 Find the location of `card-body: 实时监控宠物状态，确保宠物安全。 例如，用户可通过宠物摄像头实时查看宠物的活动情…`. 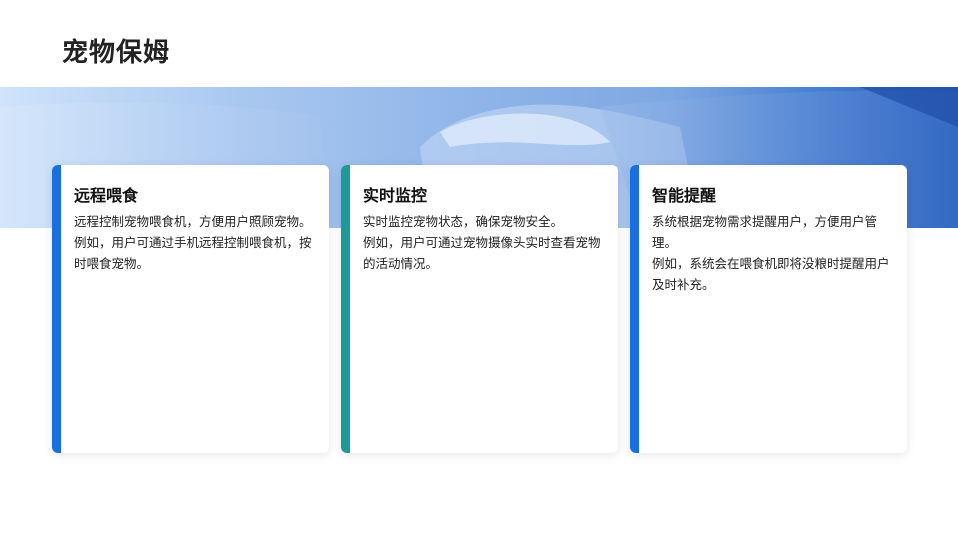

card-body: 实时监控宠物状态，确保宠物安全。 例如，用户可通过宠物摄像头实时查看宠物的活动情… is located at coordinates (483, 242).